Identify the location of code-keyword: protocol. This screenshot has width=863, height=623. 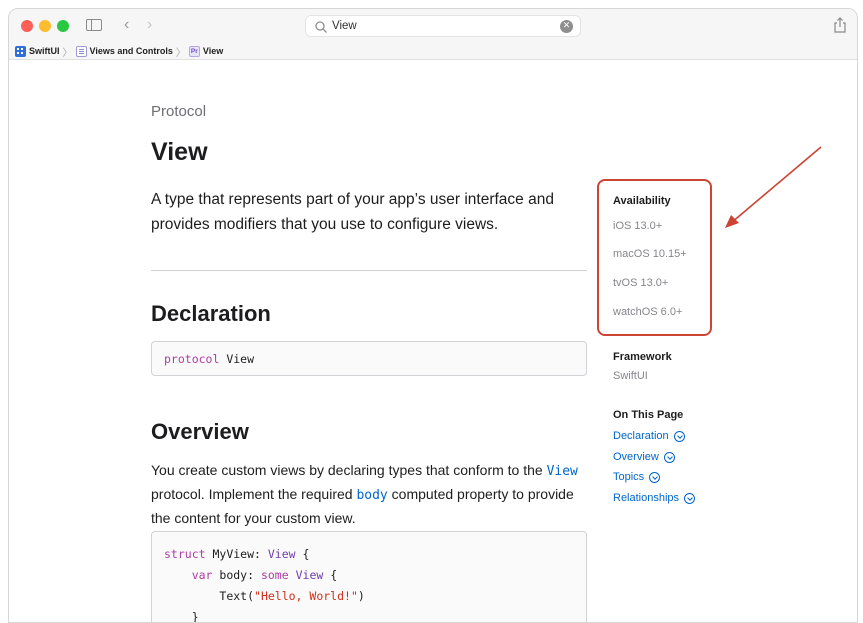
(192, 359).